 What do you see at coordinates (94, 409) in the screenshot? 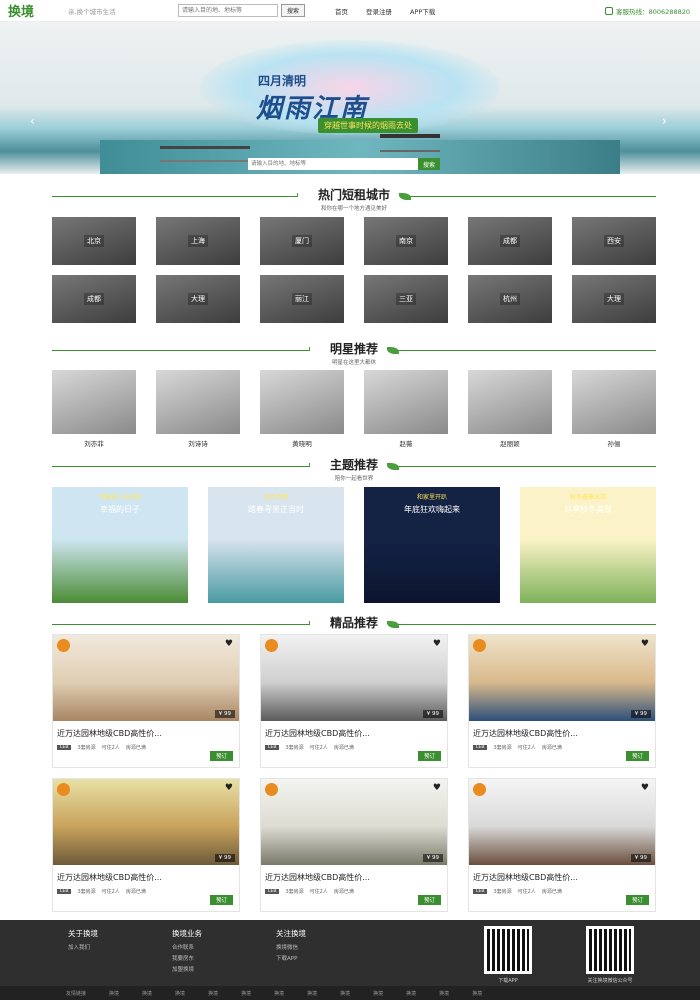
I see `star-card: 刘亦菲` at bounding box center [94, 409].